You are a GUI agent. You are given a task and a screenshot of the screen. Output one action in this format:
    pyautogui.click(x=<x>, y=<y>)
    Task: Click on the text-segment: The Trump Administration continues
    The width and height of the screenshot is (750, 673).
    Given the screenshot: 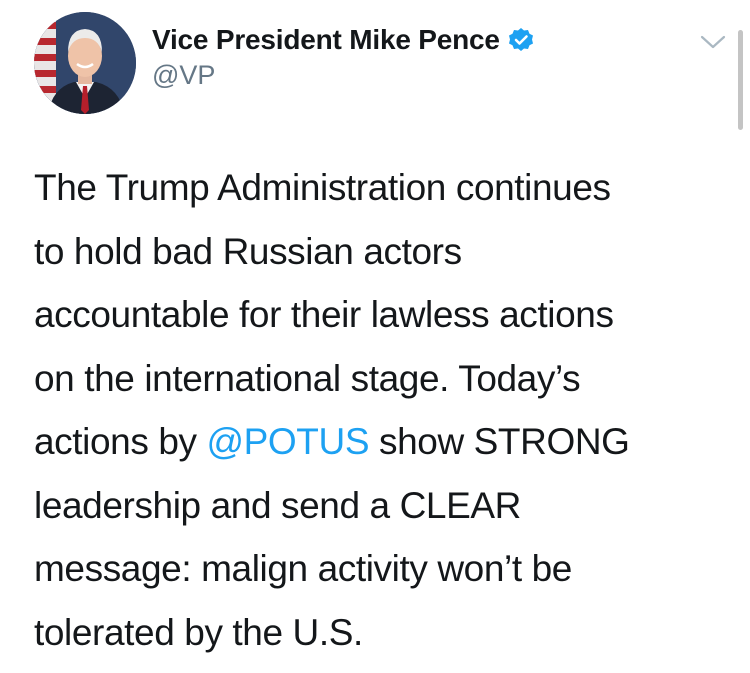 What is the action you would take?
    pyautogui.click(x=322, y=187)
    